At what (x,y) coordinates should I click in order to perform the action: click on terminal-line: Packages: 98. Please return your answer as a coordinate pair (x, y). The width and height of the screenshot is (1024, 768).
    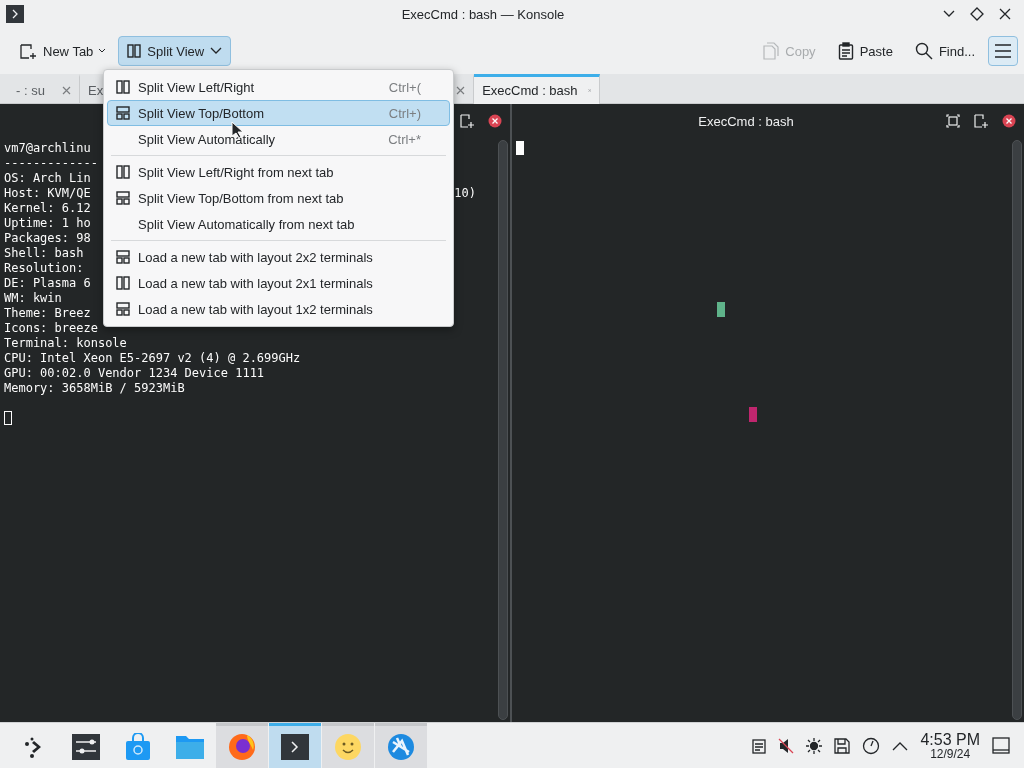
    Looking at the image, I should click on (47, 238).